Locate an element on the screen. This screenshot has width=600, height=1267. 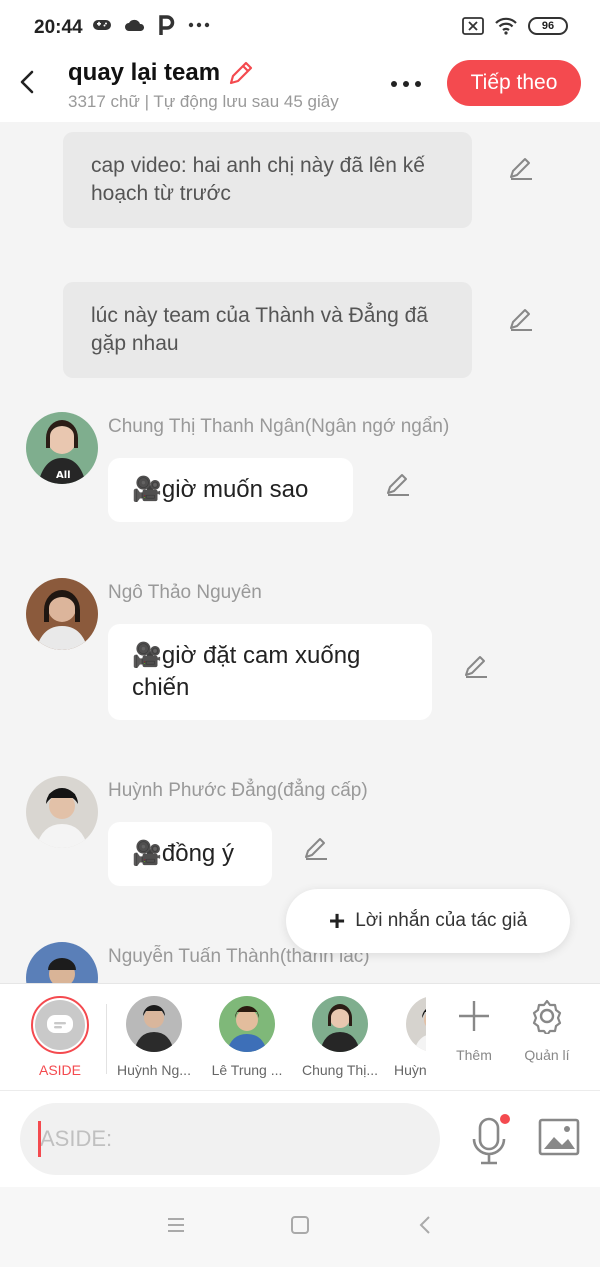
character-label: ASIDE is located at coordinates (59, 1070).